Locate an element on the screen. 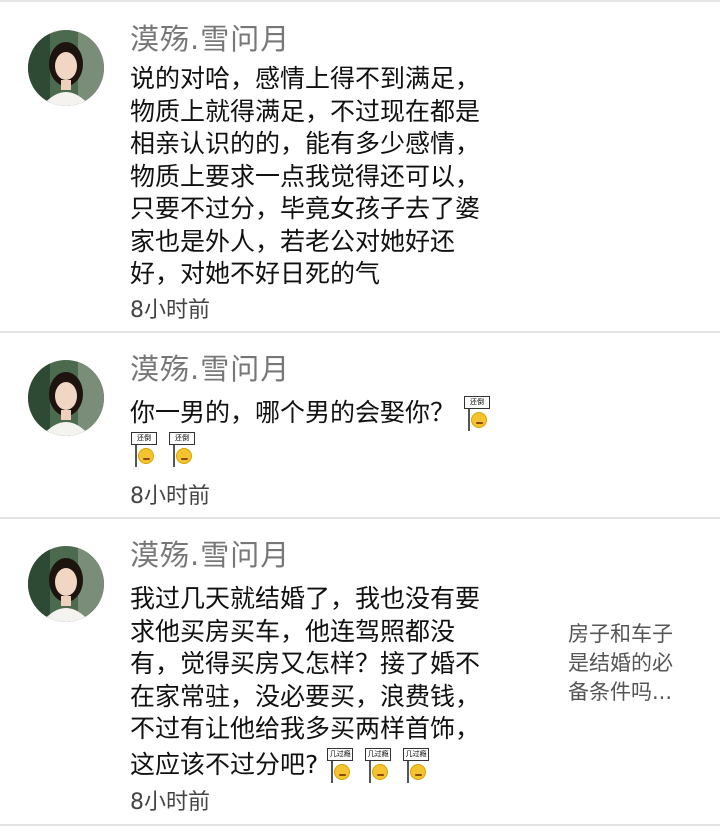 The image size is (720, 836). comment-text-line: 这应该不过分吧? is located at coordinates (224, 764).